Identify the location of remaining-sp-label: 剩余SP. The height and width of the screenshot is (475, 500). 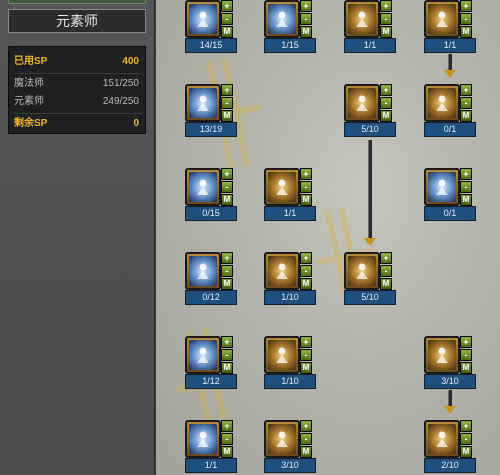
(31, 123).